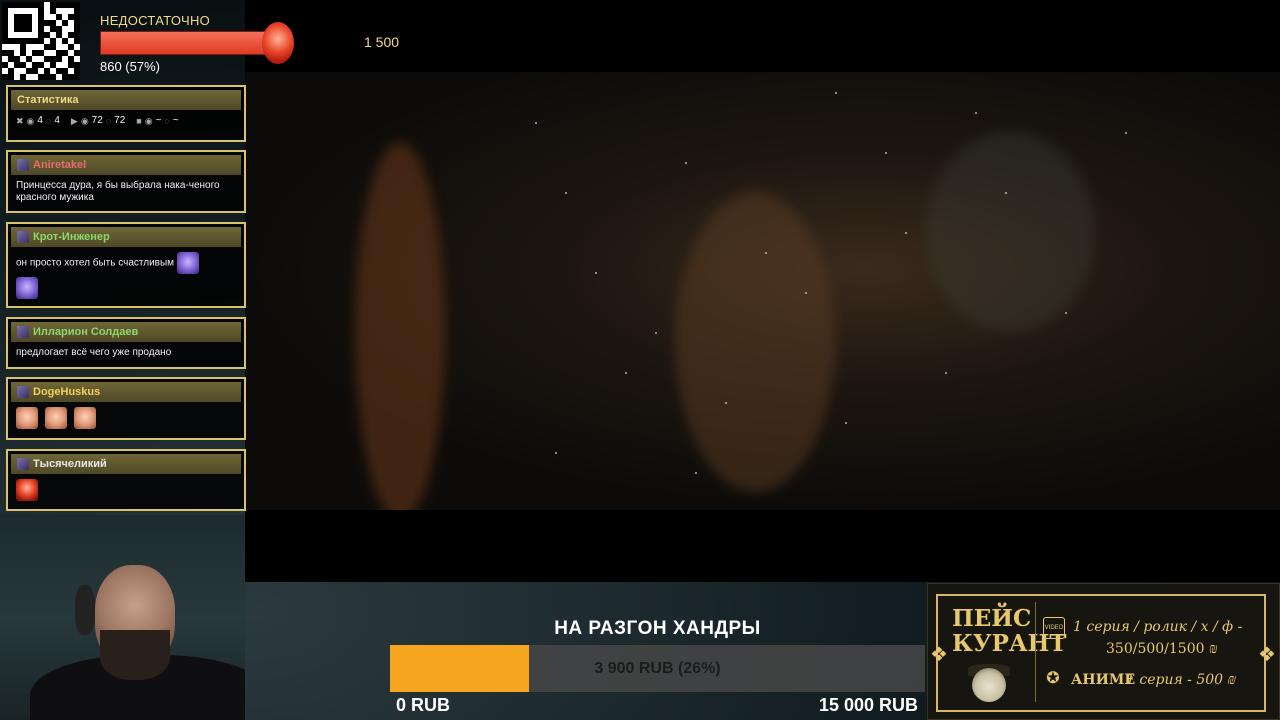 Image resolution: width=1280 pixels, height=720 pixels. What do you see at coordinates (126, 464) in the screenshot?
I see `chat-message-header: Тысячеликий` at bounding box center [126, 464].